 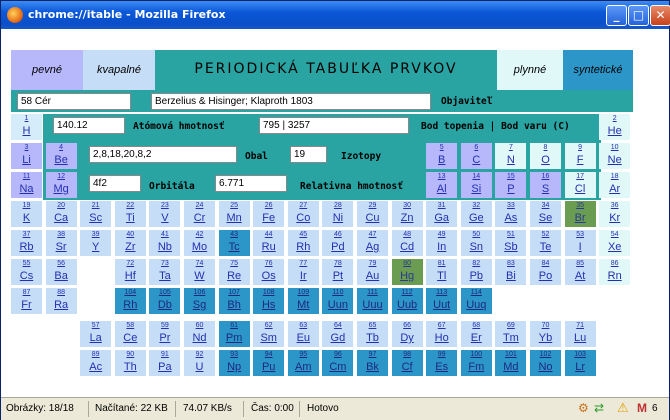 What do you see at coordinates (476, 214) in the screenshot?
I see `element-ge: 32 Ge` at bounding box center [476, 214].